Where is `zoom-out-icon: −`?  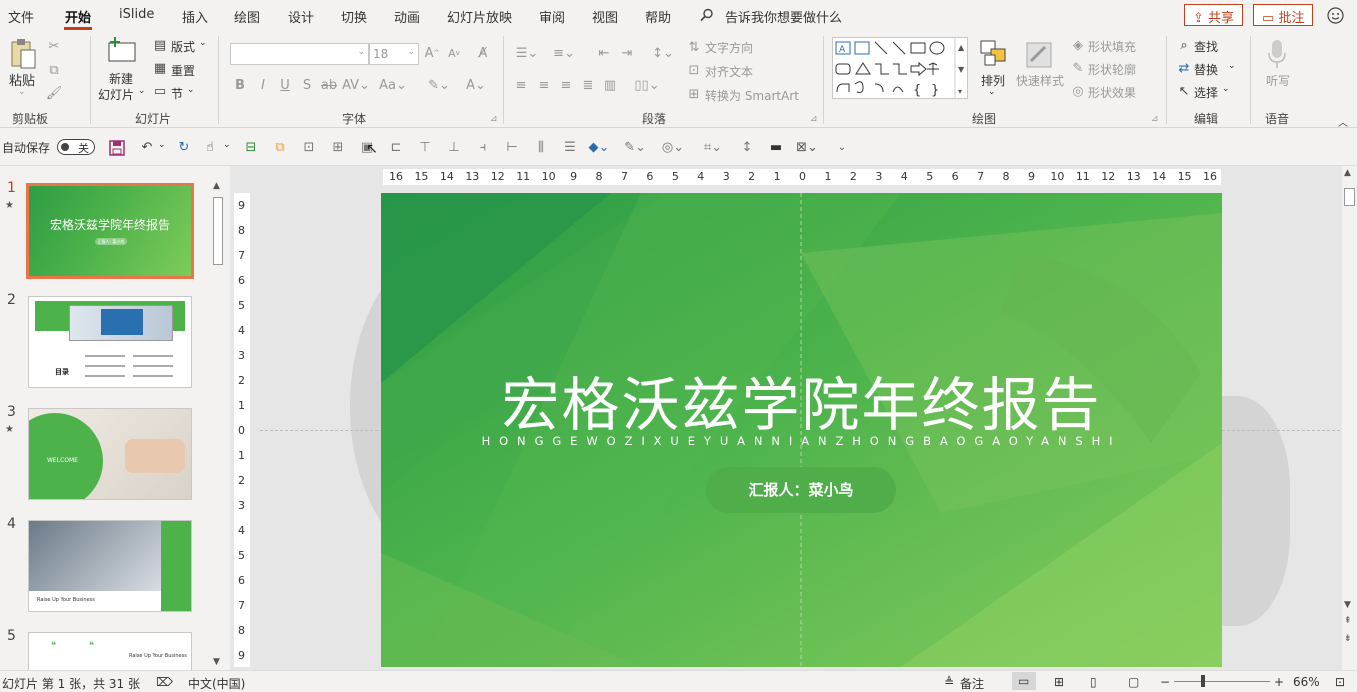 zoom-out-icon: − is located at coordinates (1165, 682).